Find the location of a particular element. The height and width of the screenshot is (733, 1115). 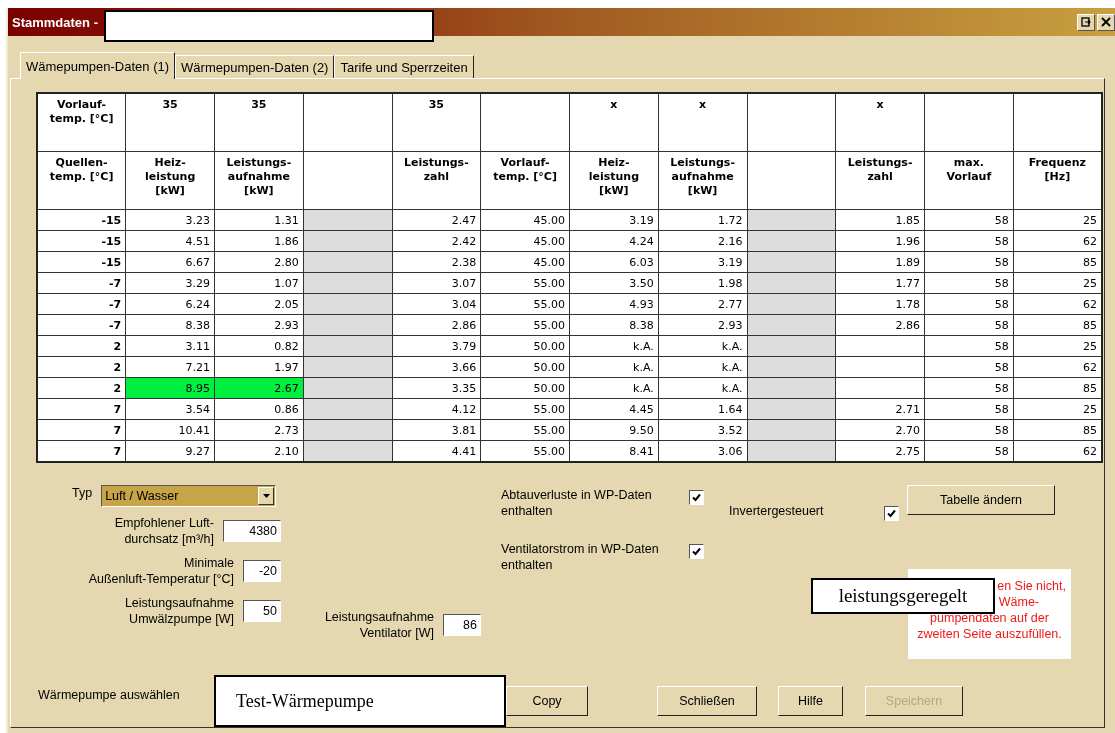

table-cell: 0.86 is located at coordinates (259, 409).